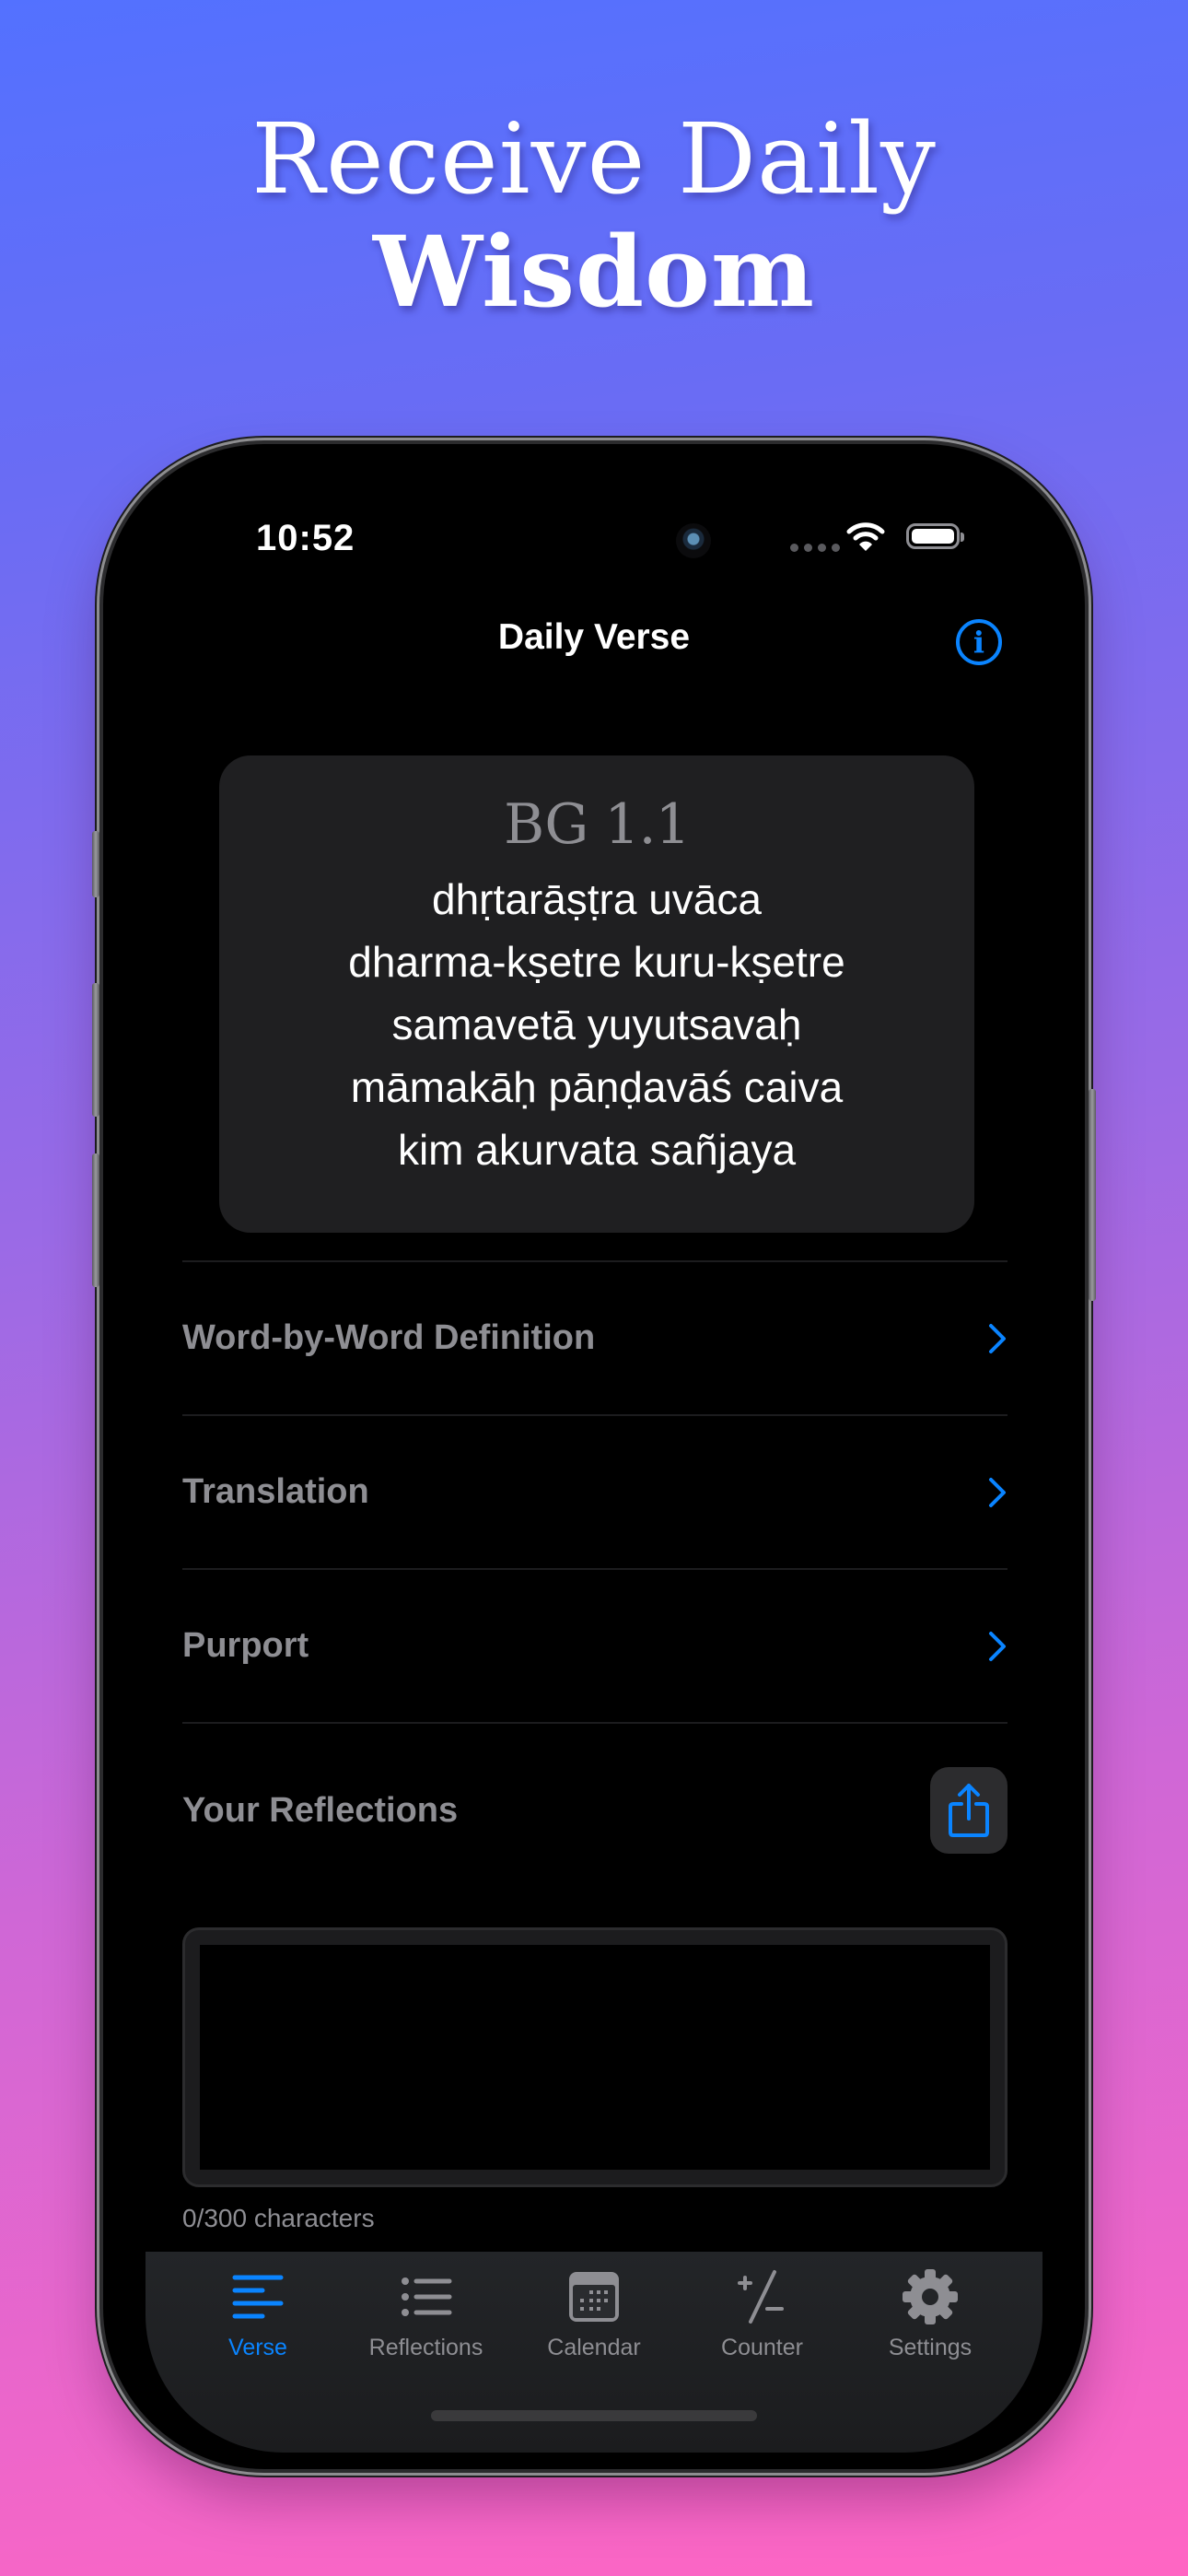  Describe the element at coordinates (935, 536) in the screenshot. I see `battery-icon` at that location.